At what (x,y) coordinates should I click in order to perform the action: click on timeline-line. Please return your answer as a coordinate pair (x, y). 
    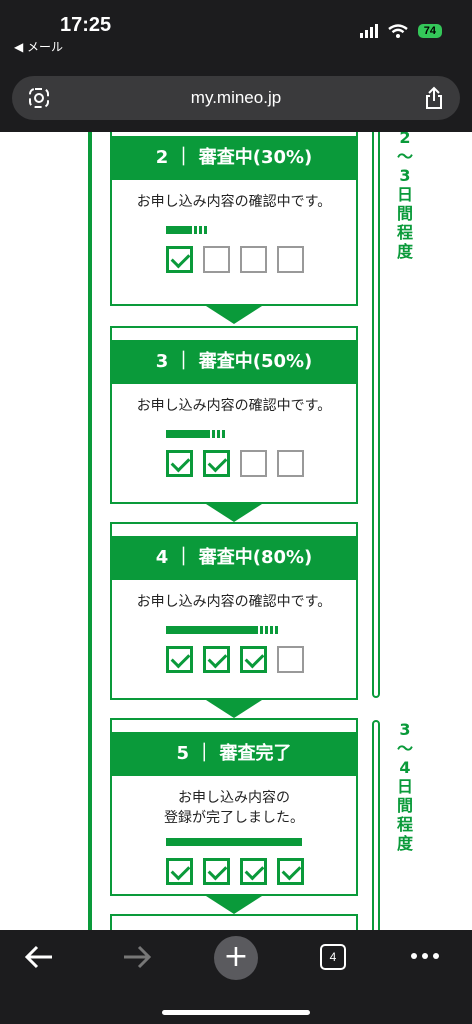
    Looking at the image, I should click on (90, 531).